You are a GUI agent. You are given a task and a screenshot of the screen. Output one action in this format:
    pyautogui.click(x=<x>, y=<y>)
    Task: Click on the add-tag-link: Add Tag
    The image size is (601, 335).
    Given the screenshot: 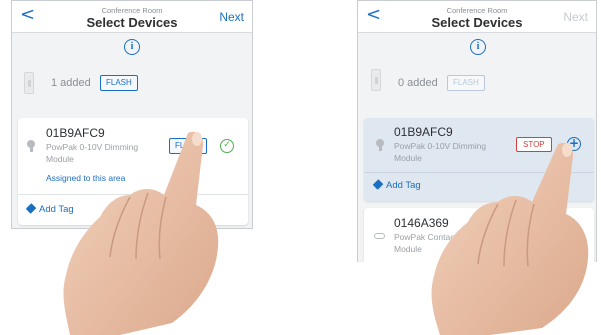 What is the action you would take?
    pyautogui.click(x=396, y=185)
    